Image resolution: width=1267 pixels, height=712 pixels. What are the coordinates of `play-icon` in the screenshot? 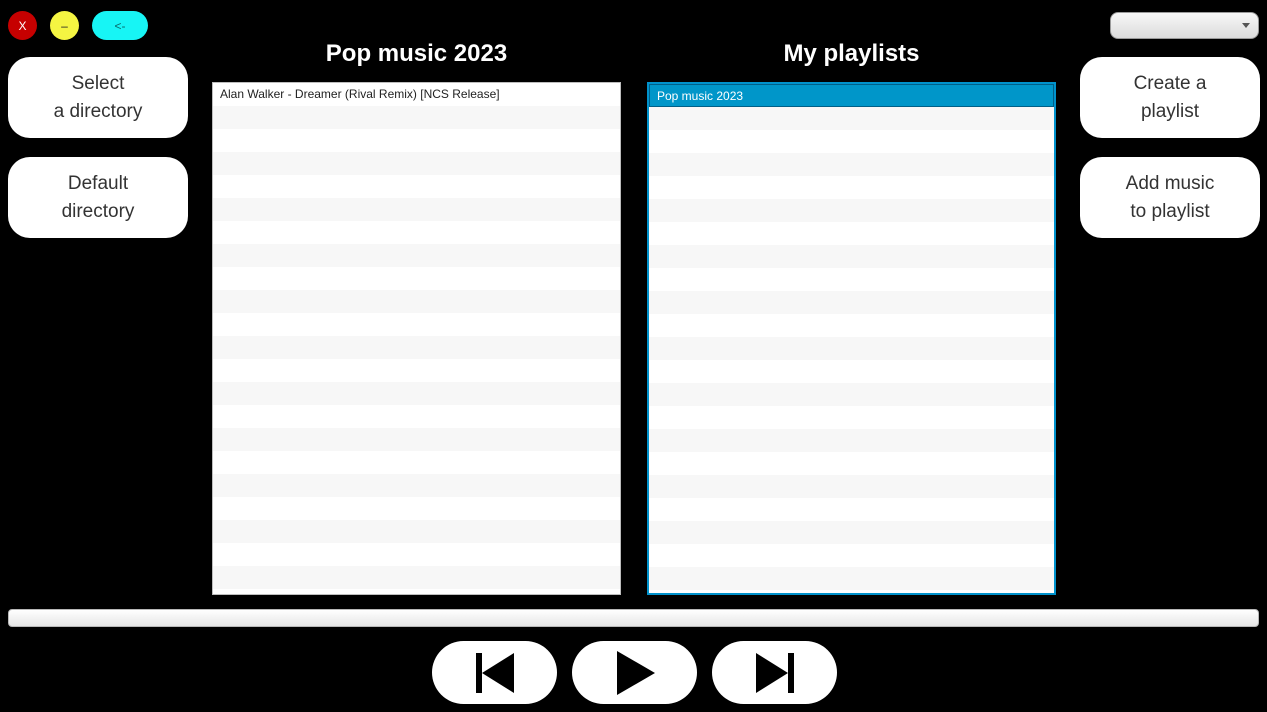 It's located at (635, 672).